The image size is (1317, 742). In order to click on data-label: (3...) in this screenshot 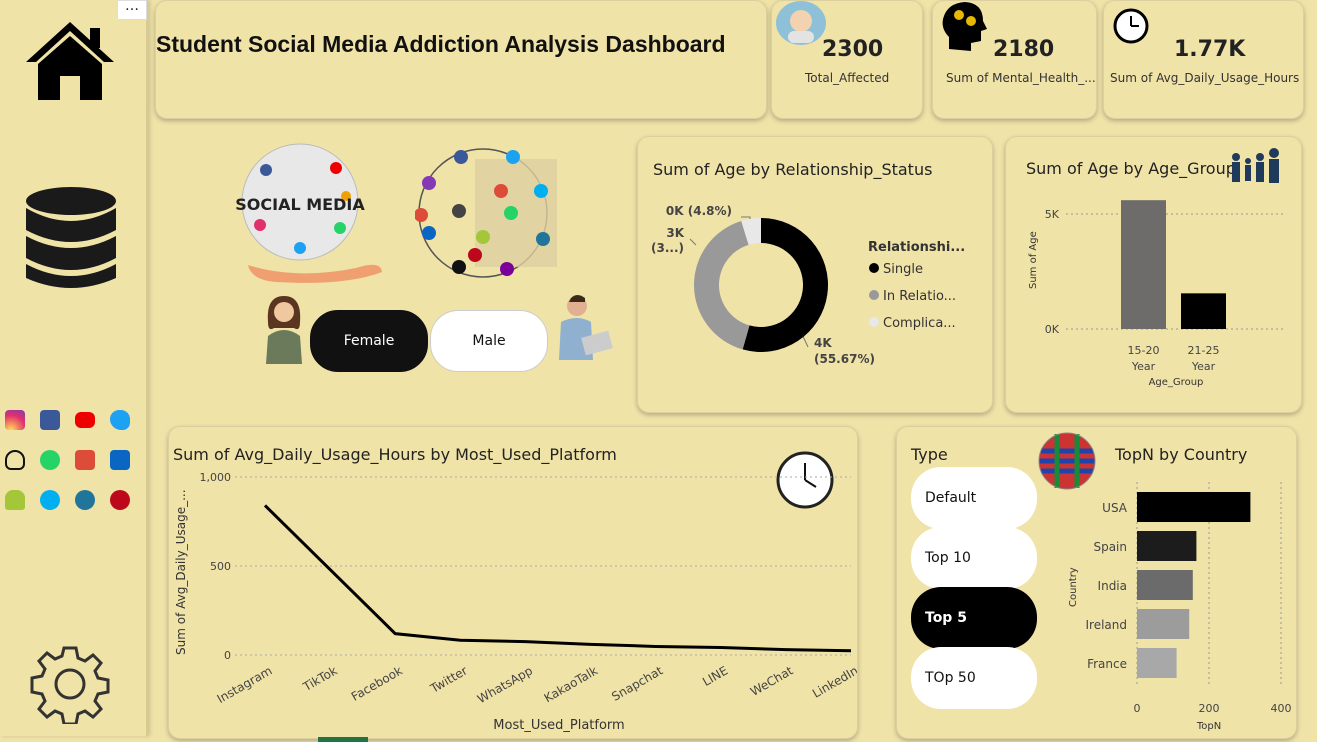, I will do `click(667, 248)`.